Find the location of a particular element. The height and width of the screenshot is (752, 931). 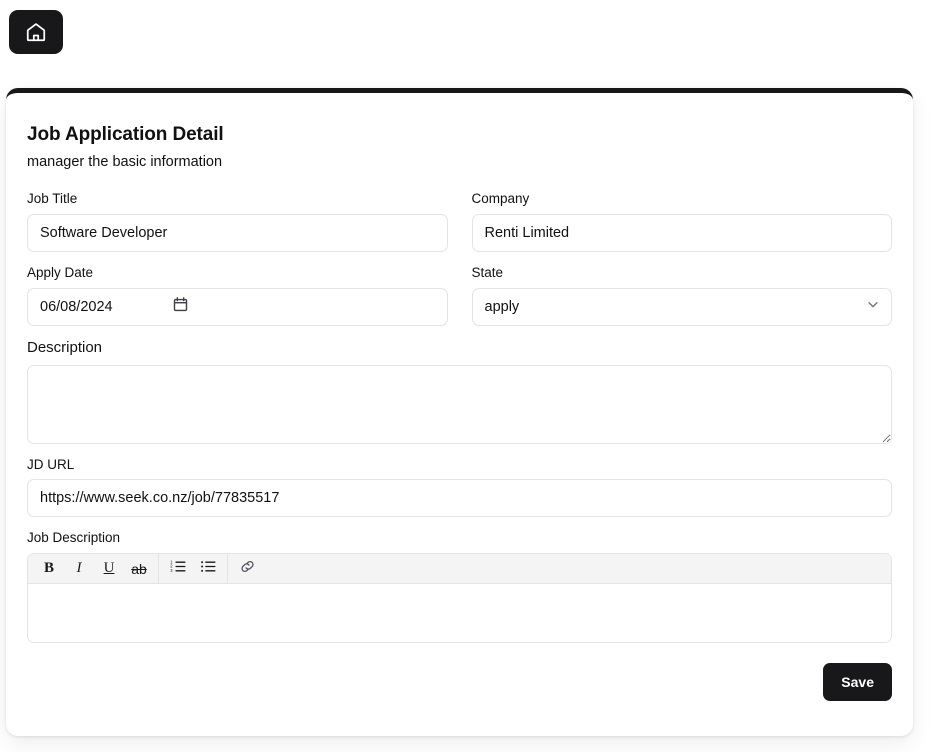

field-state: State apply is located at coordinates (681, 295).